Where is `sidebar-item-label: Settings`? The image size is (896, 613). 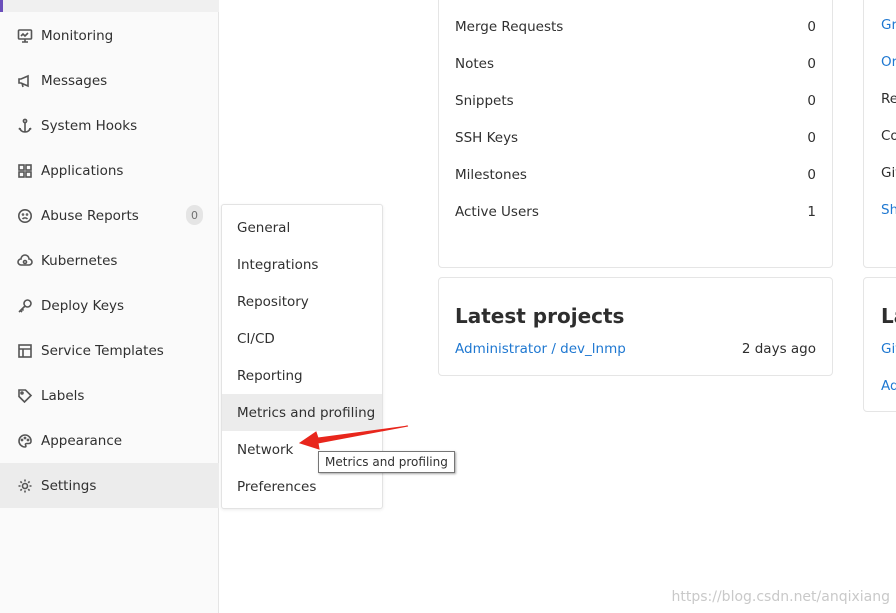 sidebar-item-label: Settings is located at coordinates (69, 485).